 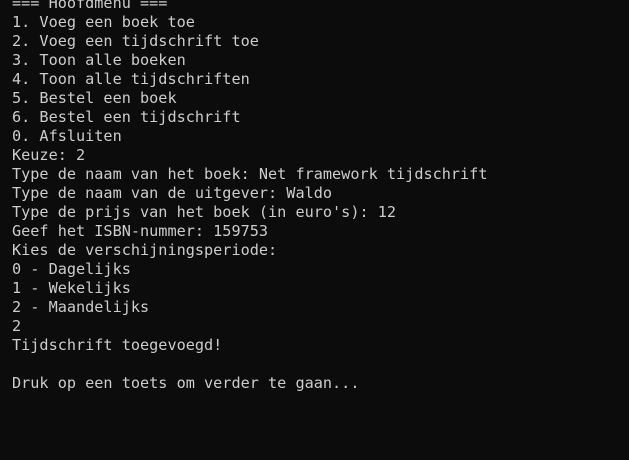 I want to click on period-option-daily: 0 - Dagelijks, so click(x=71, y=269).